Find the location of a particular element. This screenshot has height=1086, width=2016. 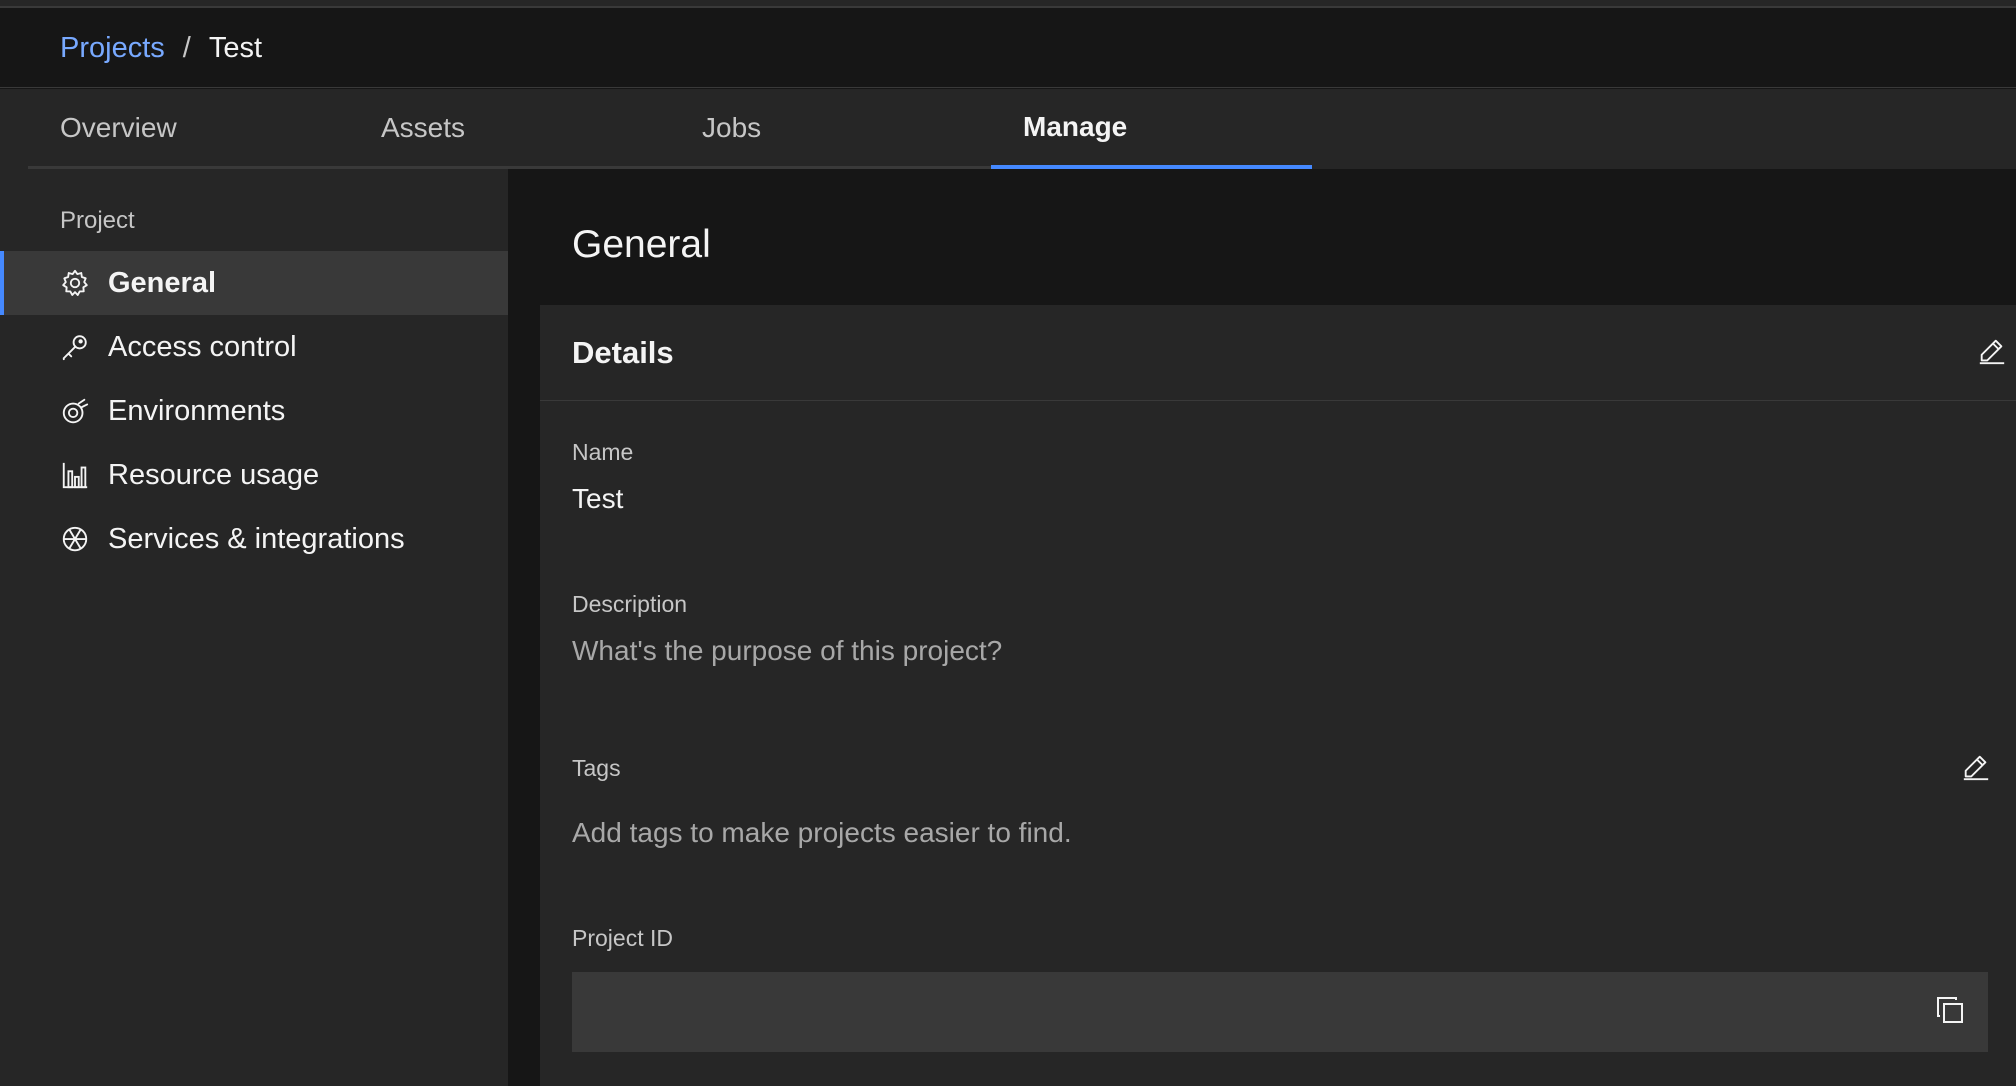

edit-tags-button is located at coordinates (1976, 769).